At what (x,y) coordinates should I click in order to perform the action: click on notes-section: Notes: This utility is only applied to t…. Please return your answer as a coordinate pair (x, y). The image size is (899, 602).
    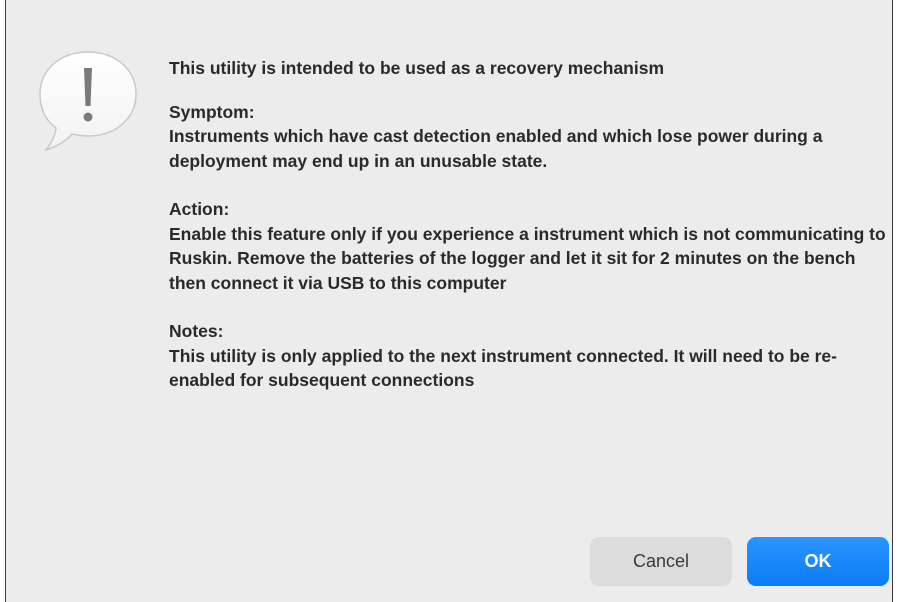
    Looking at the image, I should click on (529, 356).